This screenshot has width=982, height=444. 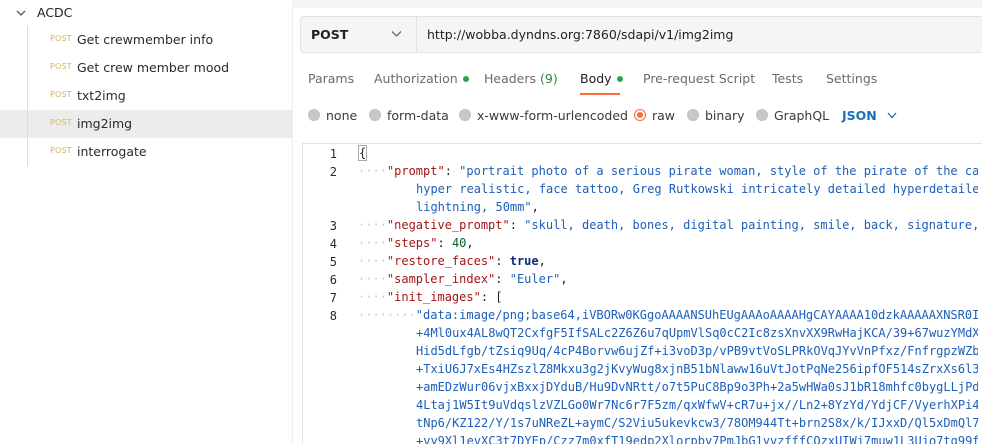 What do you see at coordinates (146, 13) in the screenshot?
I see `collection-acdc: ACDC` at bounding box center [146, 13].